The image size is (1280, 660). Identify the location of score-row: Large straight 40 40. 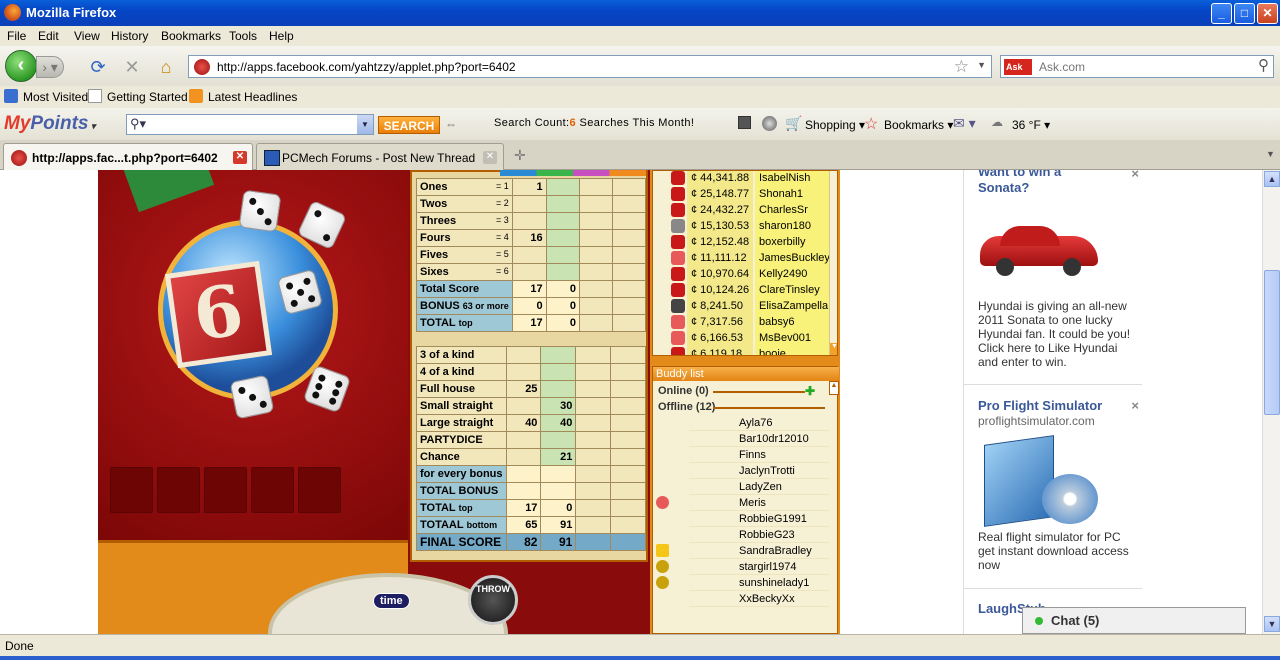
(531, 423).